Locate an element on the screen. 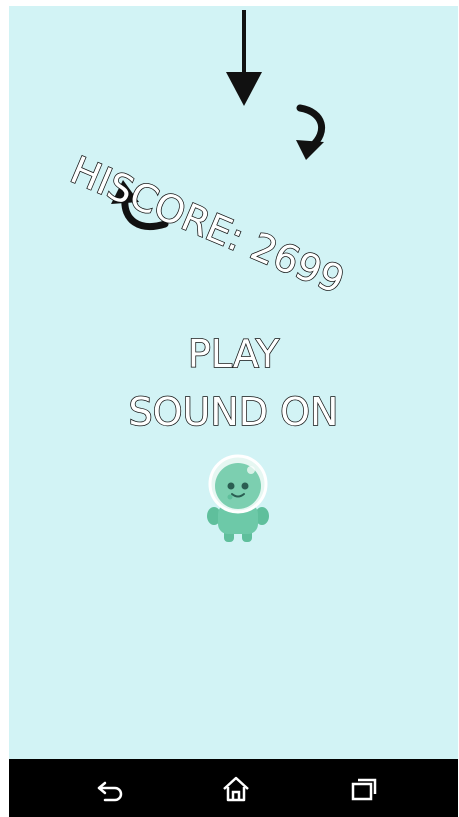 Image resolution: width=459 pixels, height=817 pixels. navigation-bar is located at coordinates (233, 788).